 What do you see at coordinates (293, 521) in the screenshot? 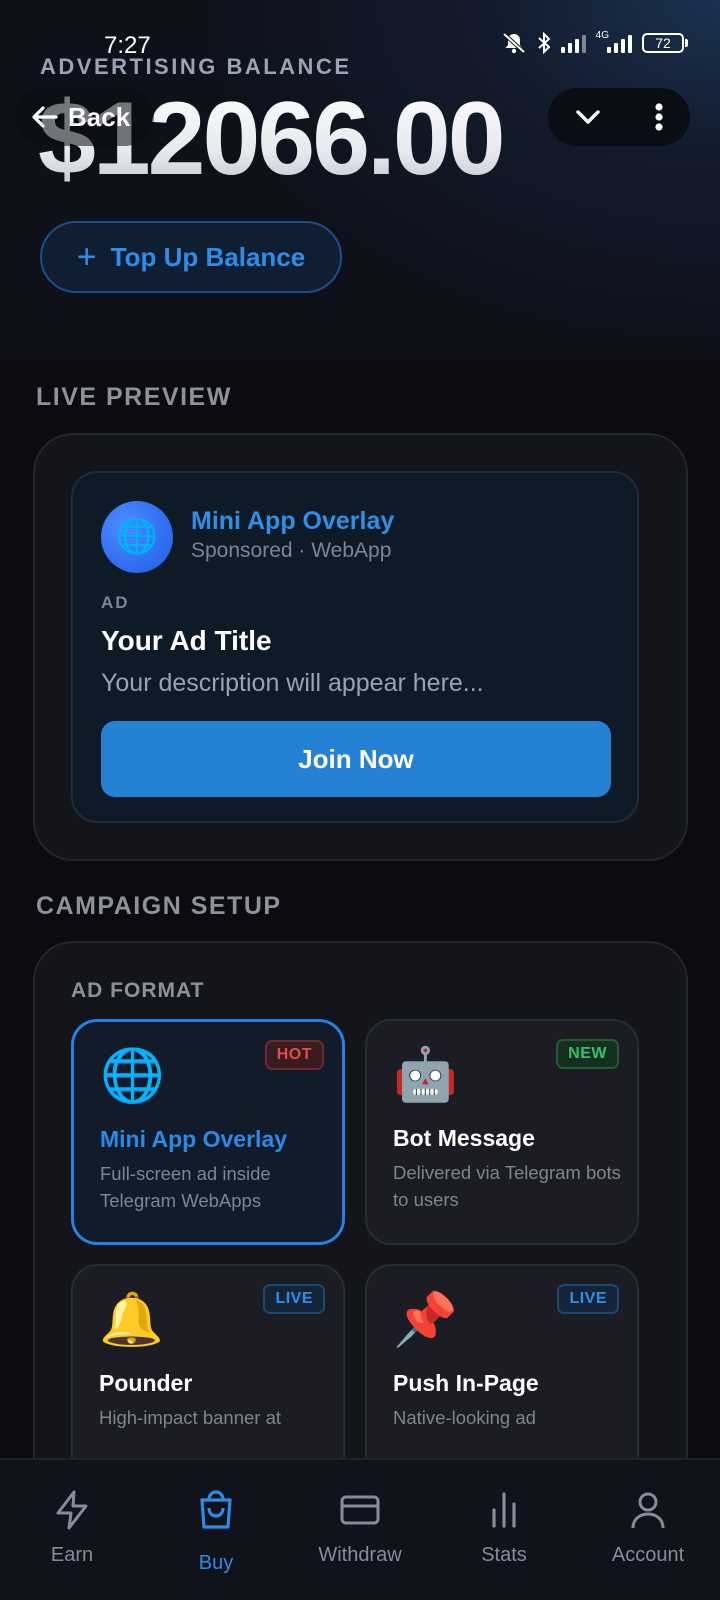
I see `ad-app-name: Mini App Overlay` at bounding box center [293, 521].